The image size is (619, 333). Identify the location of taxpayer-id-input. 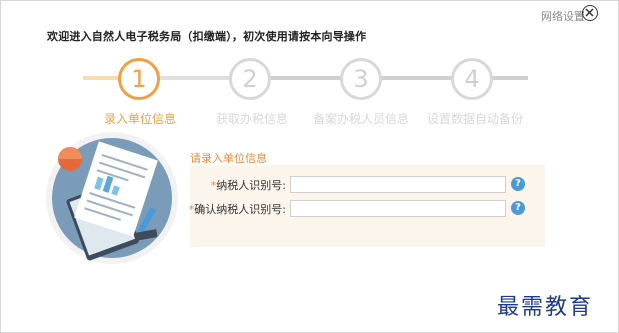
(398, 184).